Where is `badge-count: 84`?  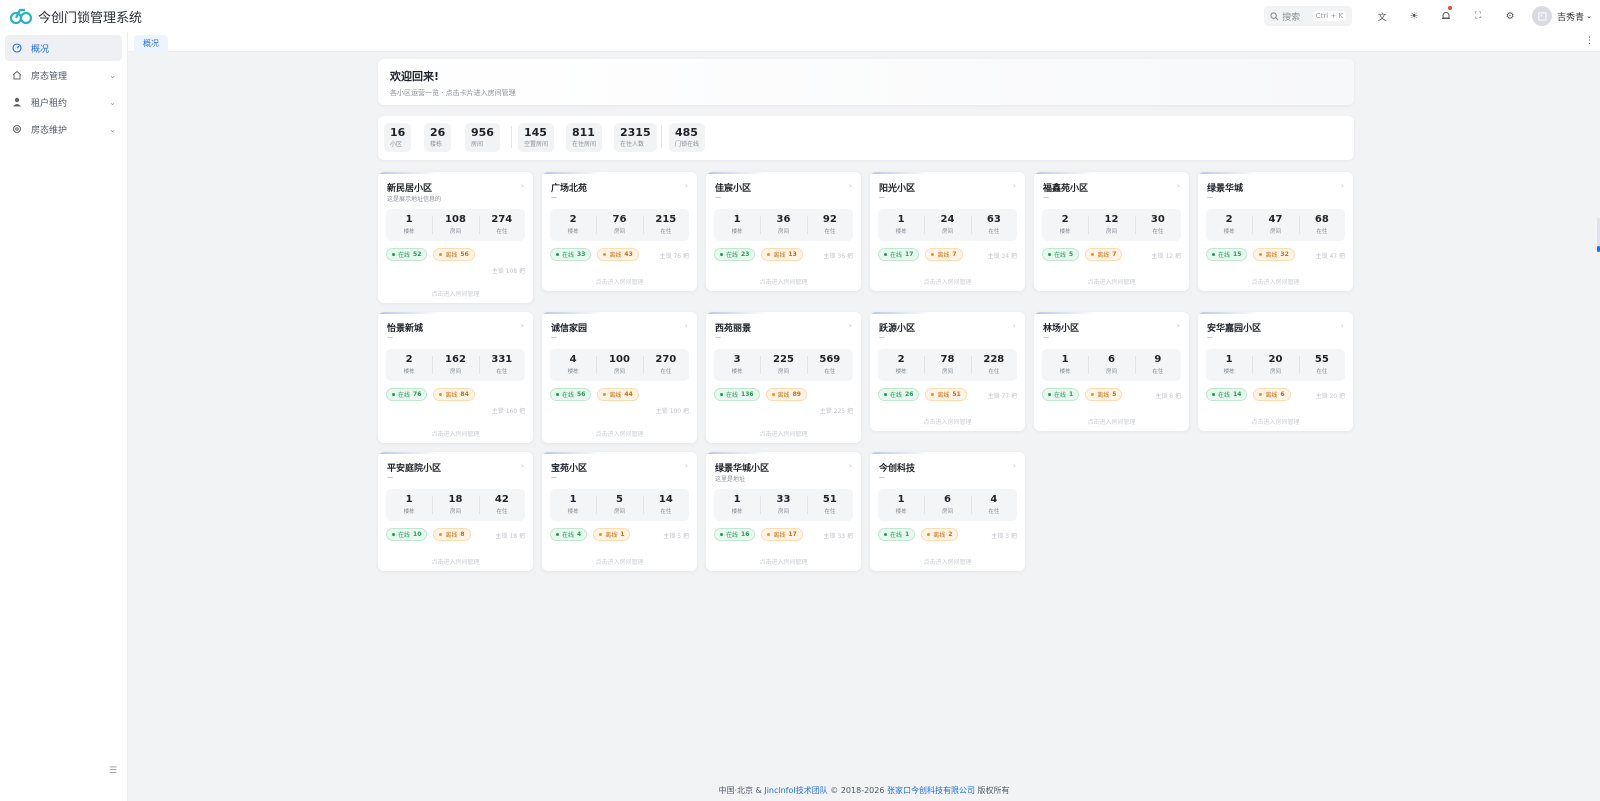 badge-count: 84 is located at coordinates (464, 394).